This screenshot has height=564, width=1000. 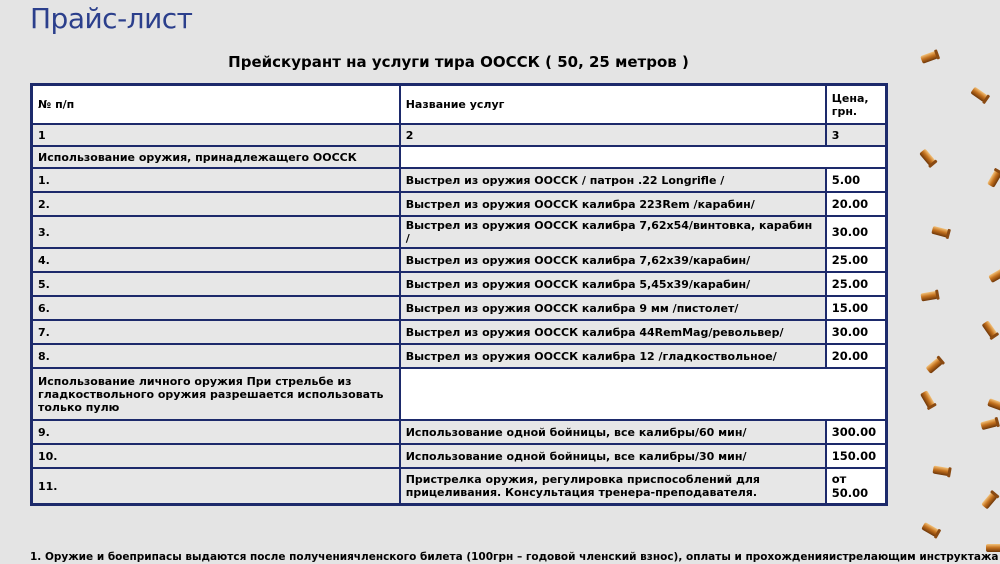 I want to click on header-num: № п/п, so click(x=216, y=104).